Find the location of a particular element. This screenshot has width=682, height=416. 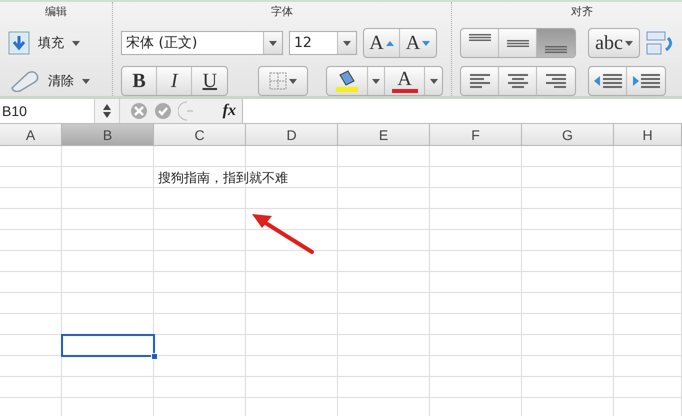

outdent-icon is located at coordinates (607, 81).